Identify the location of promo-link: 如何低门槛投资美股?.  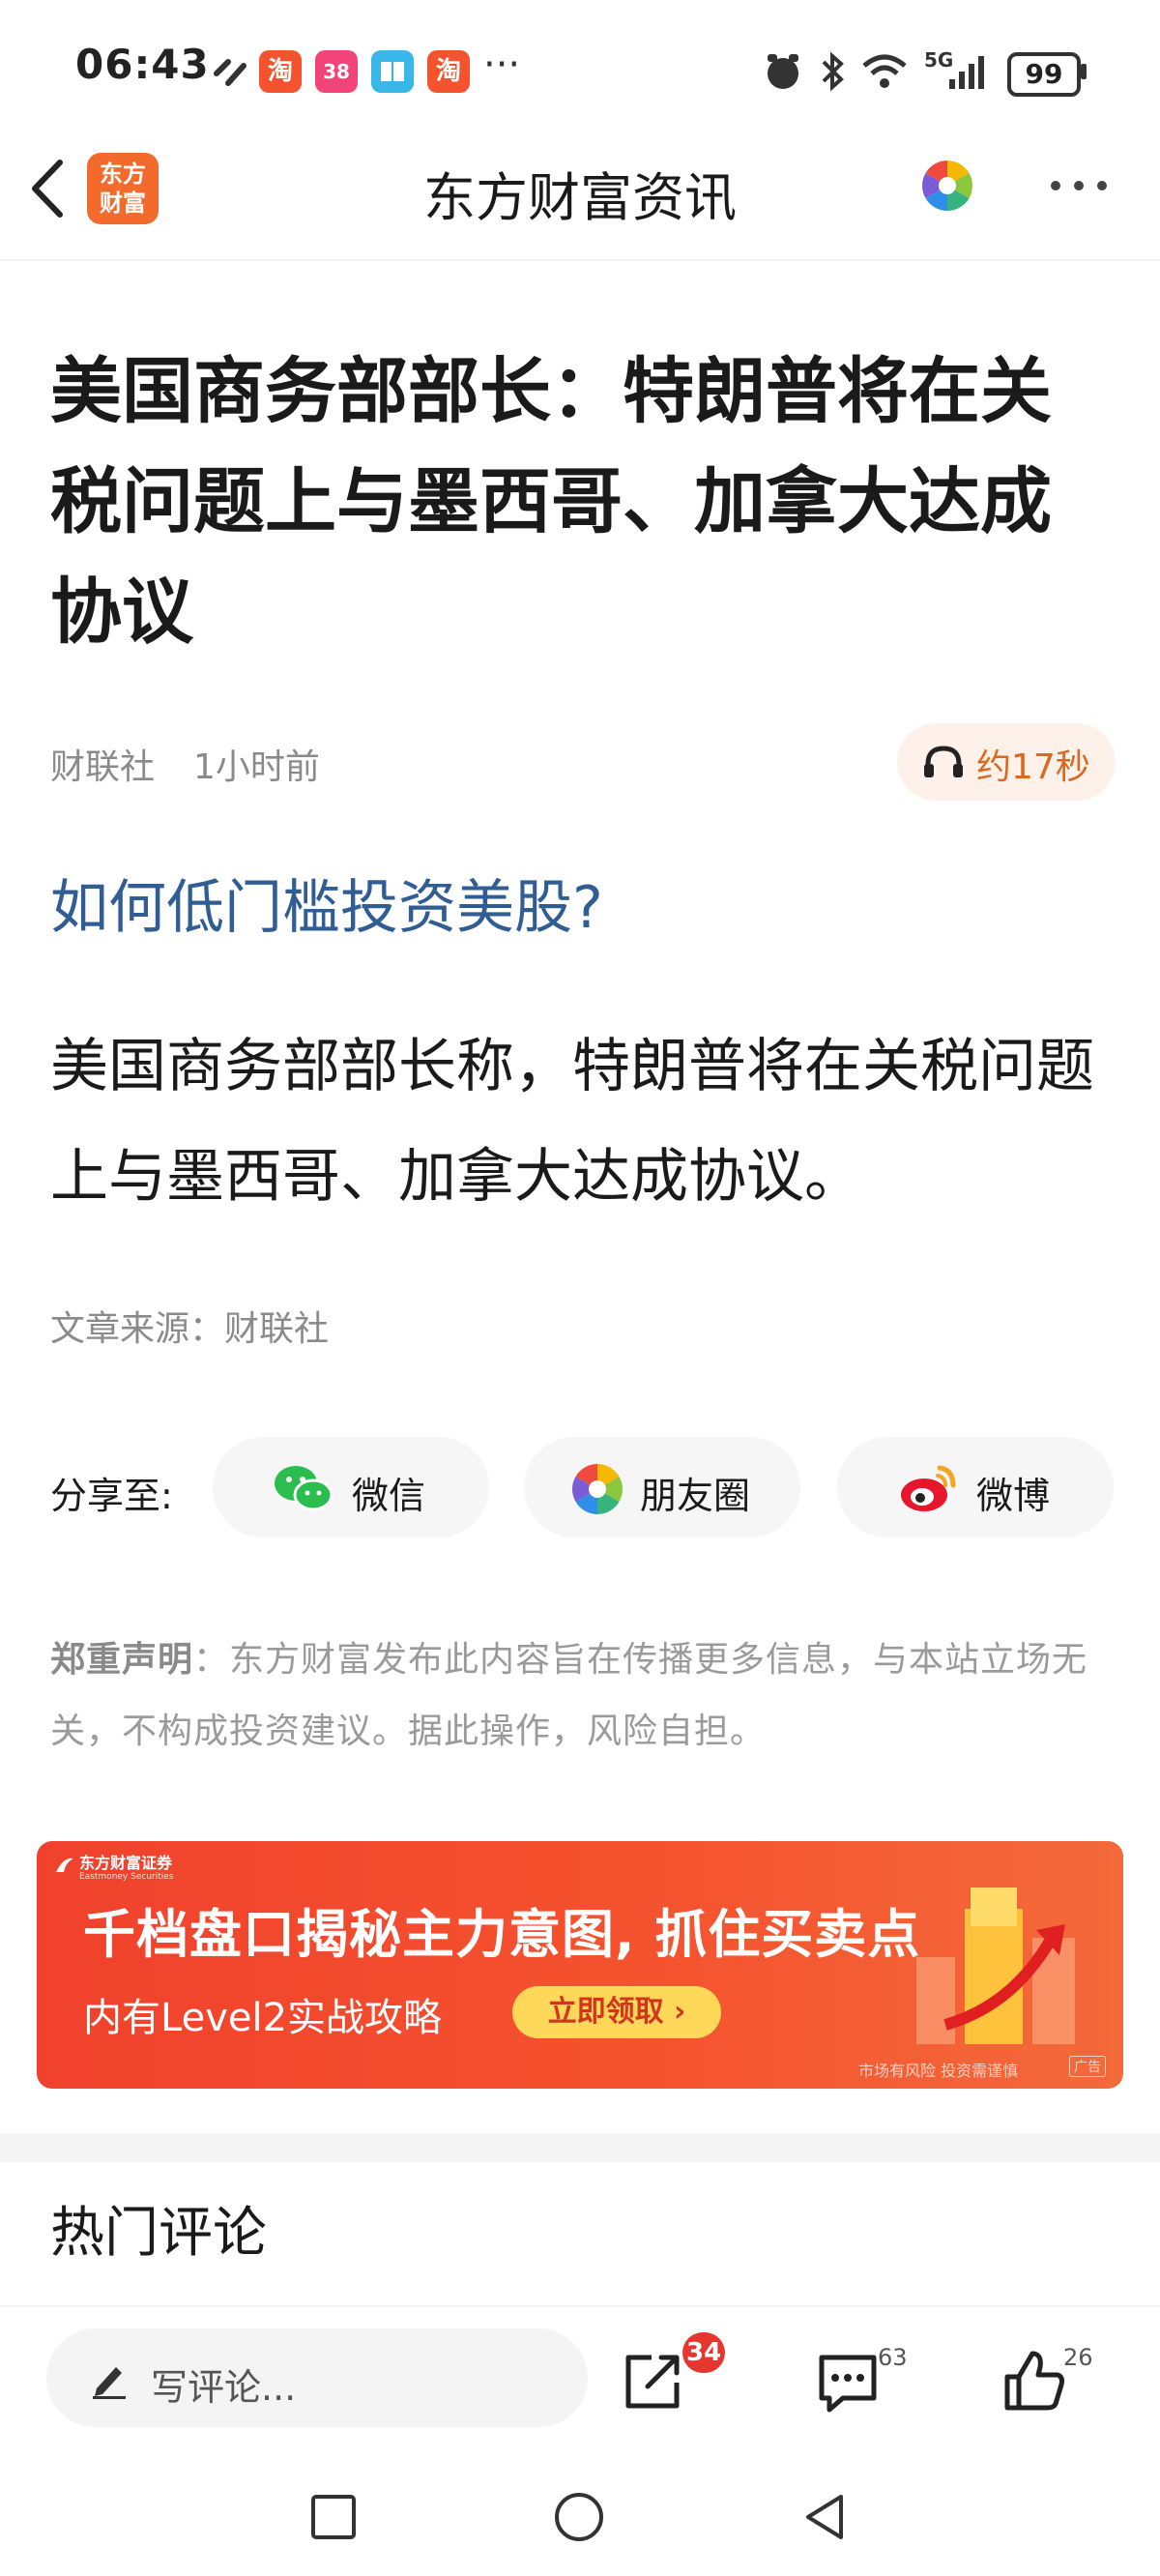
(326, 903).